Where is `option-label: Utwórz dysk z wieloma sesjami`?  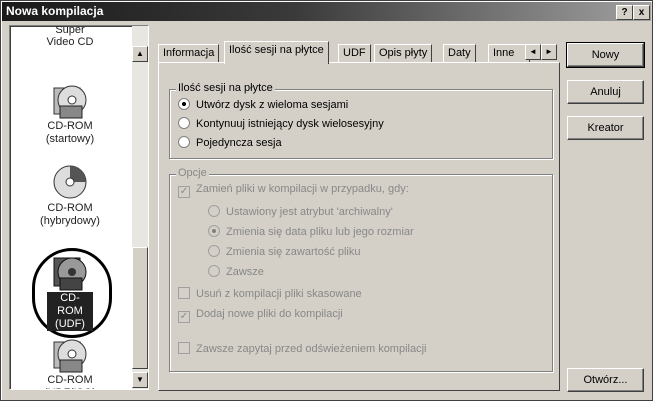 option-label: Utwórz dysk z wieloma sesjami is located at coordinates (272, 105).